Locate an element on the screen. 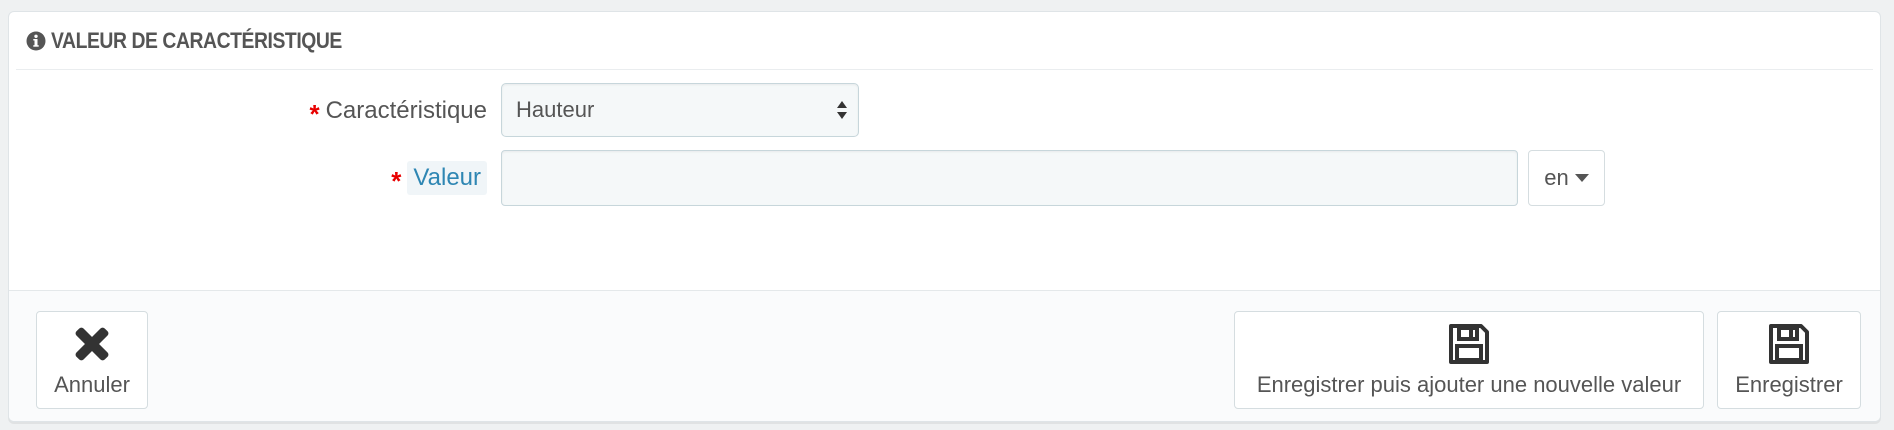 The width and height of the screenshot is (1894, 430). caret-down-icon is located at coordinates (1581, 178).